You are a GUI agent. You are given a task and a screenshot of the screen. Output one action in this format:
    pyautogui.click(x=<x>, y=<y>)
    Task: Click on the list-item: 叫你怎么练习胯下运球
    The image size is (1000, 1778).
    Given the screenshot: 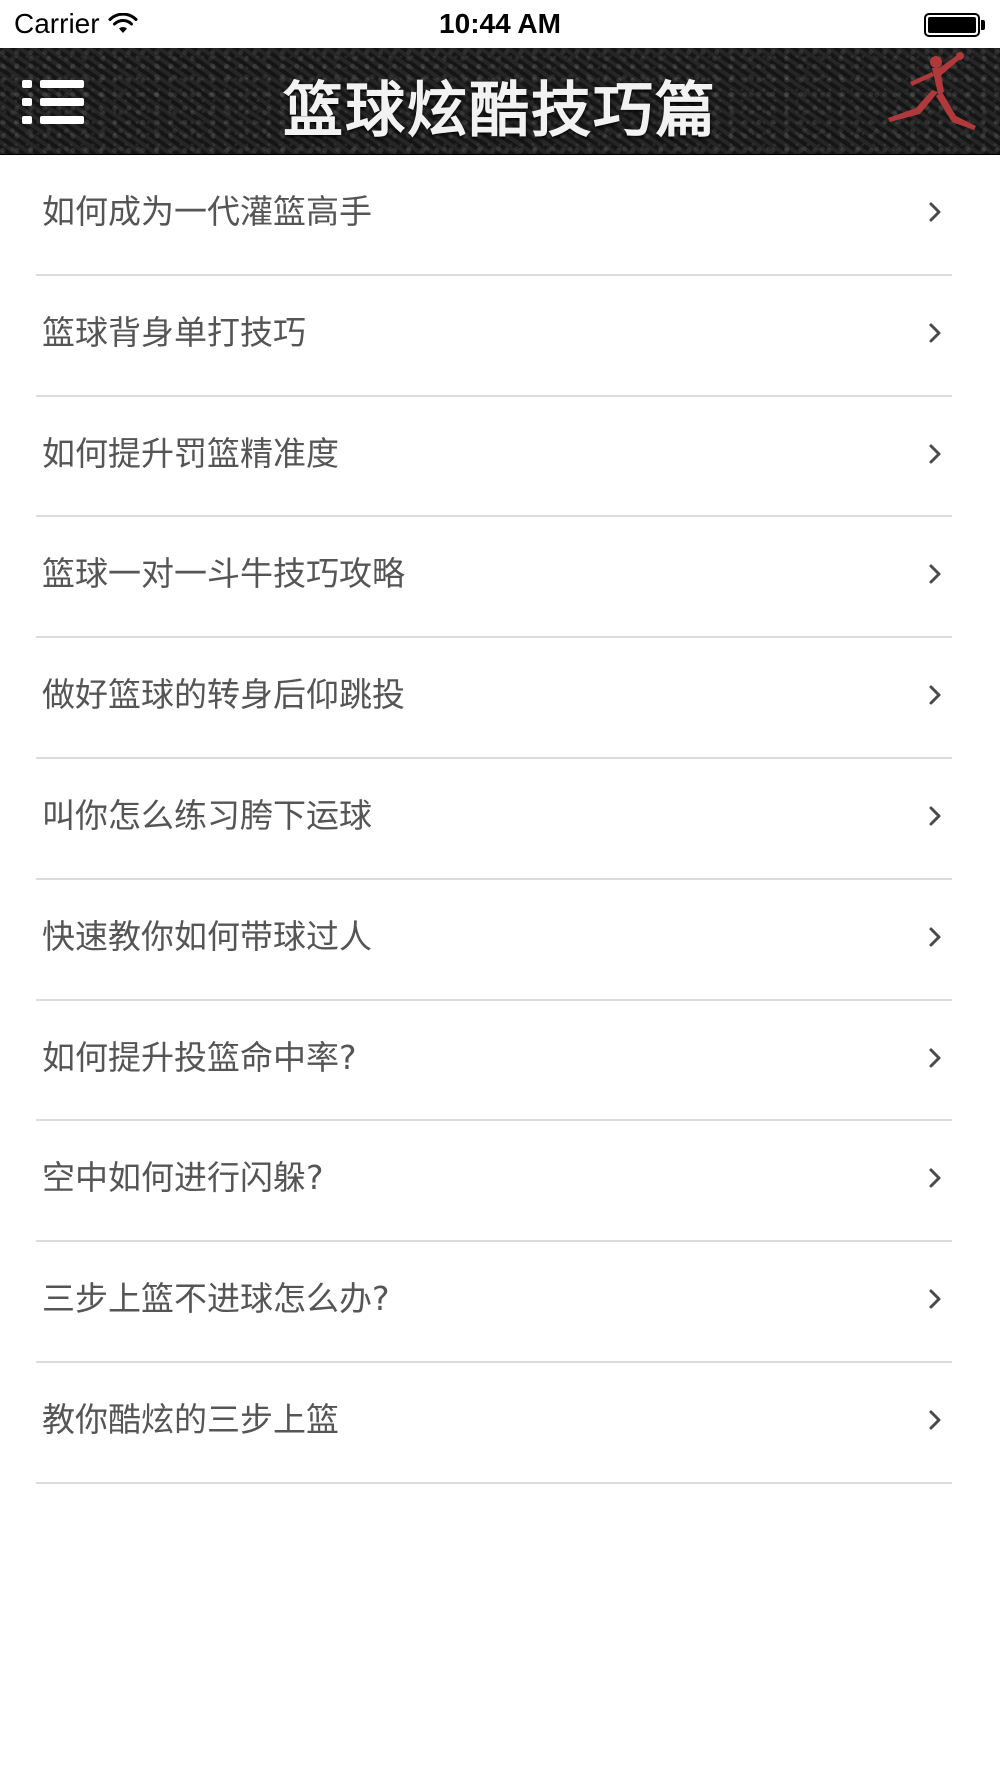 What is the action you would take?
    pyautogui.click(x=500, y=819)
    